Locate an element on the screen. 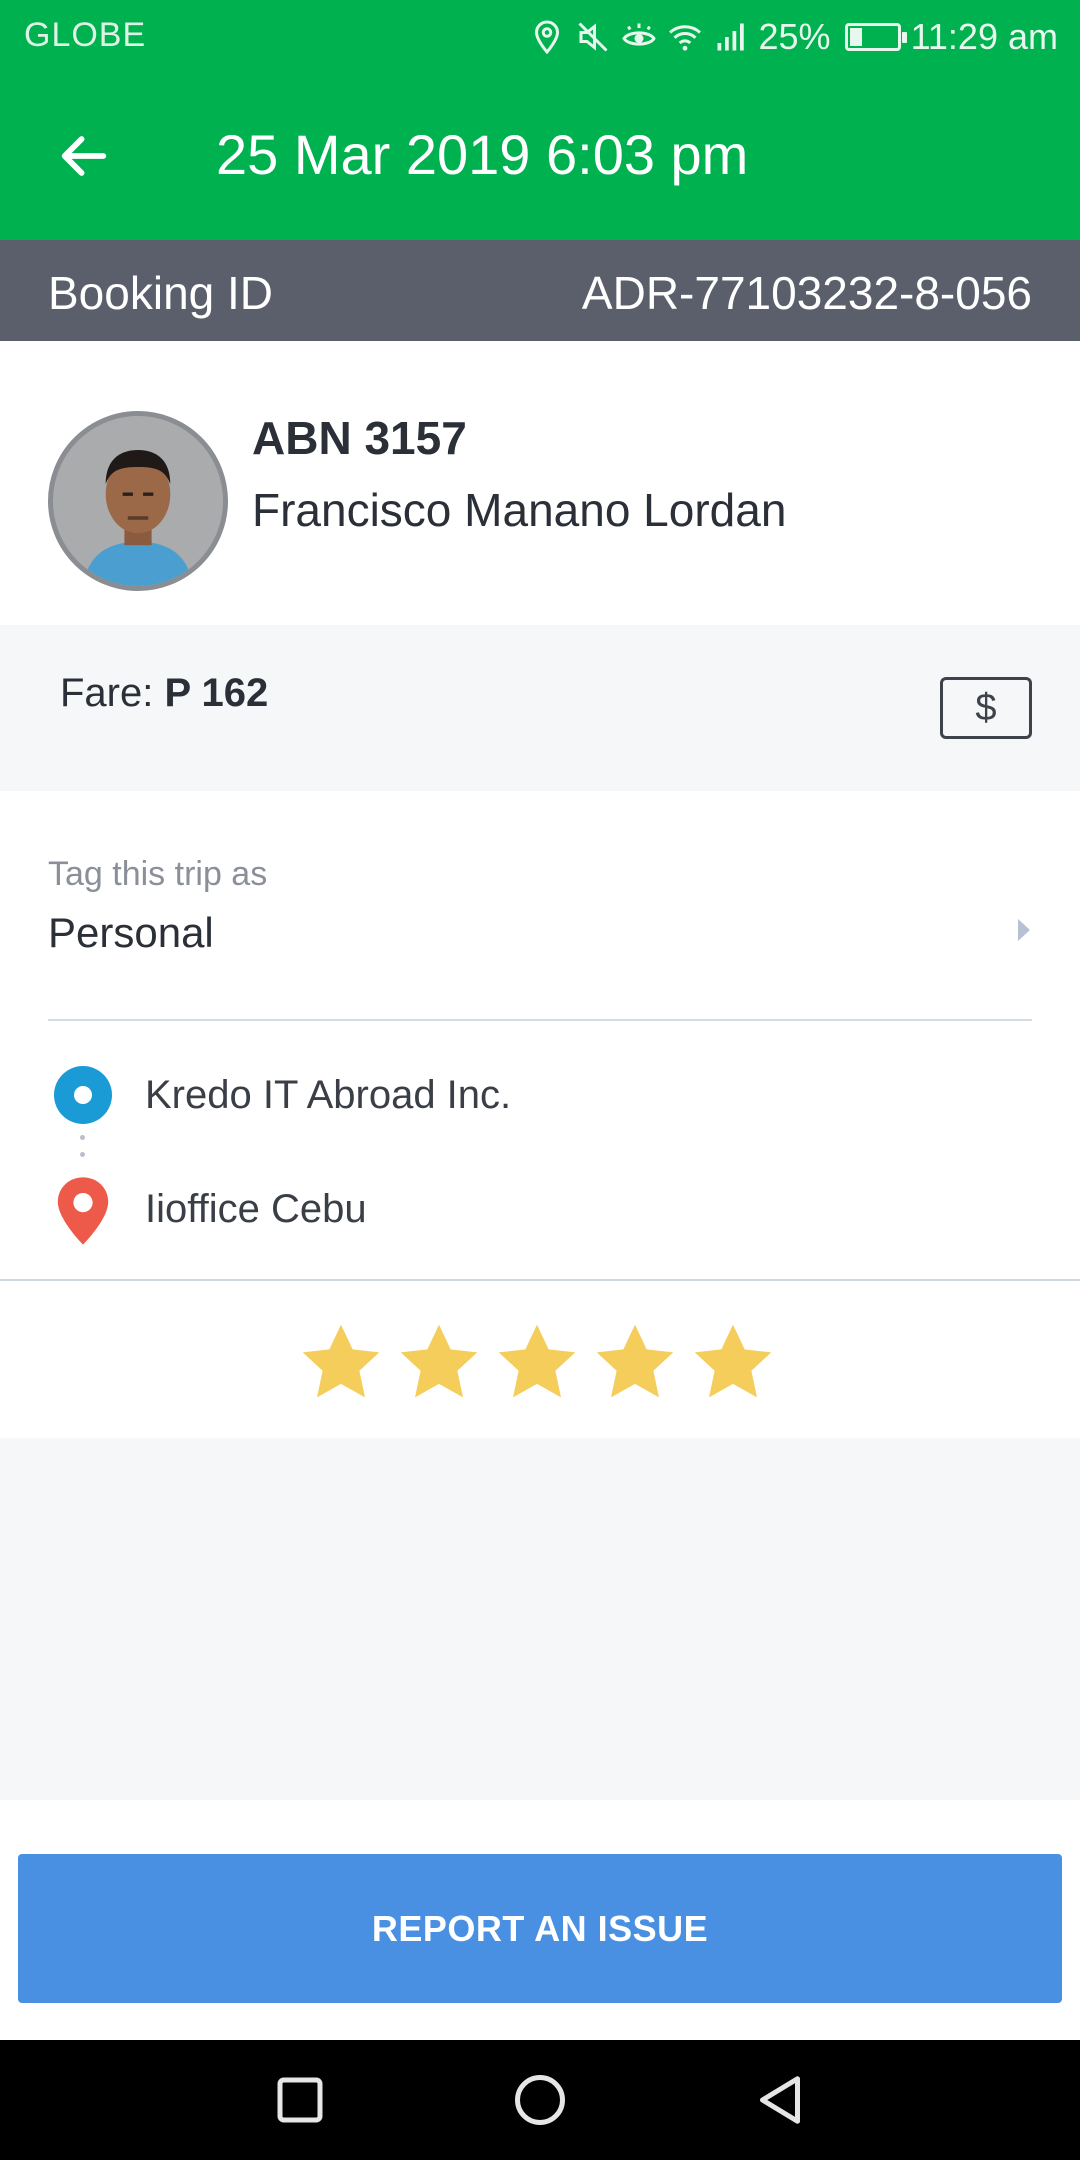  fare-amount: P 162 is located at coordinates (216, 693).